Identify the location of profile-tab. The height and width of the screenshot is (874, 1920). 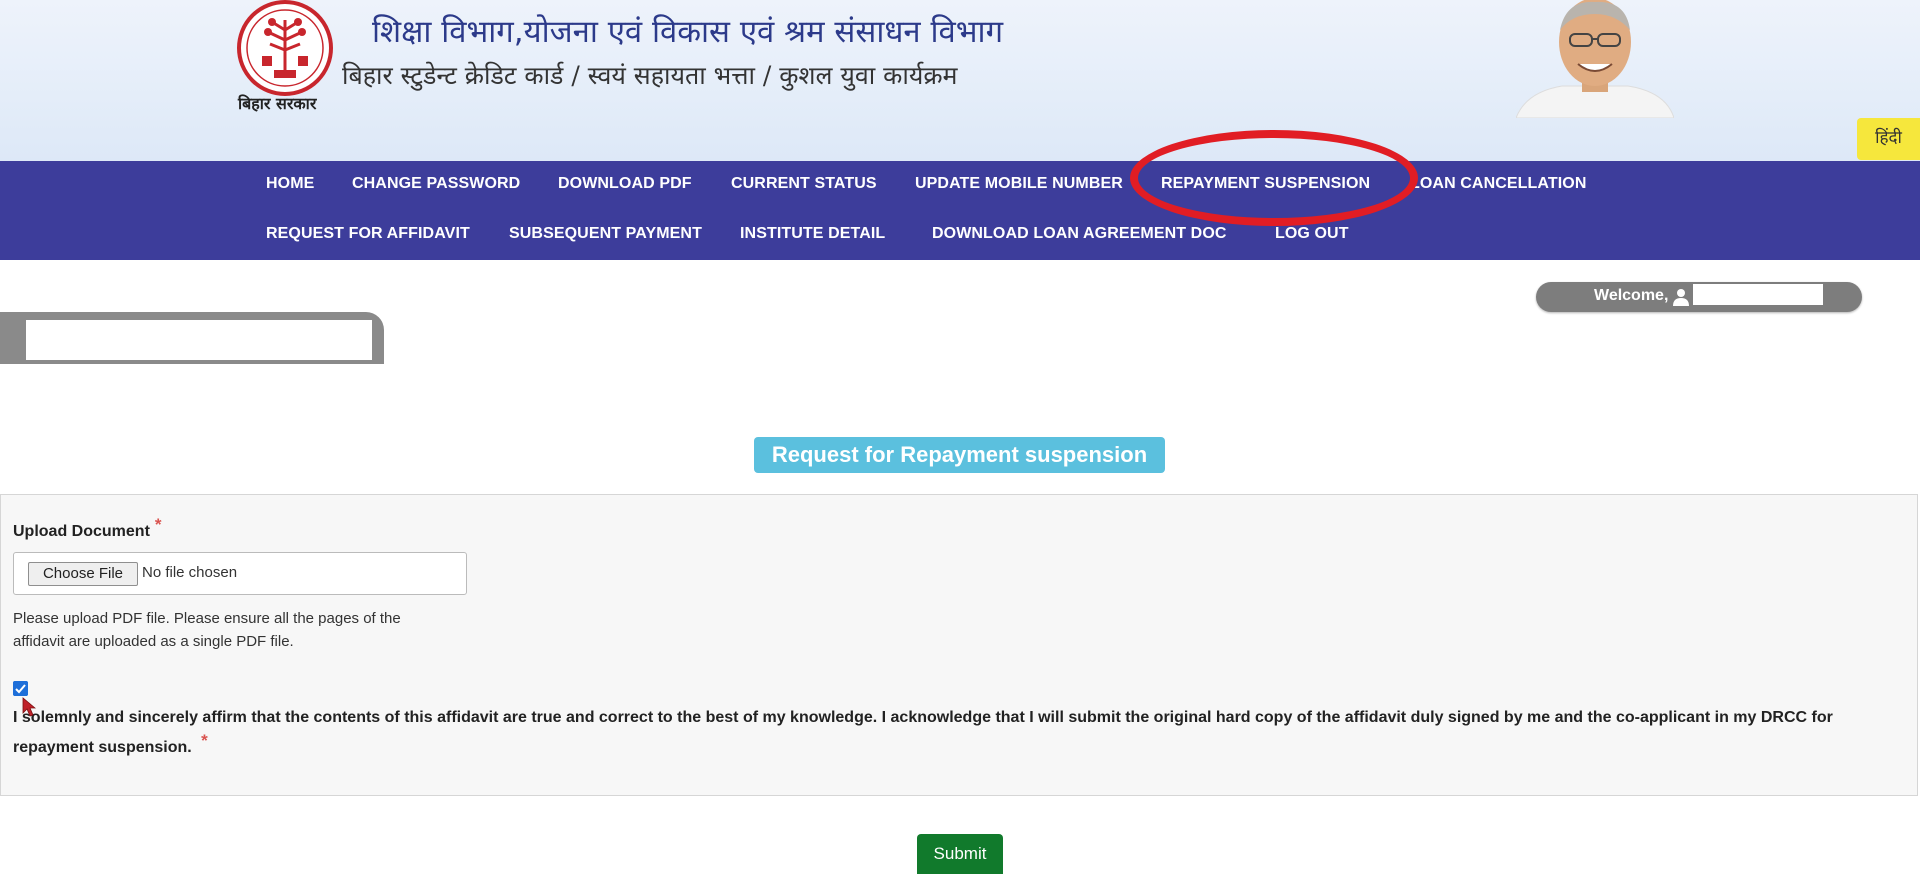
(192, 338).